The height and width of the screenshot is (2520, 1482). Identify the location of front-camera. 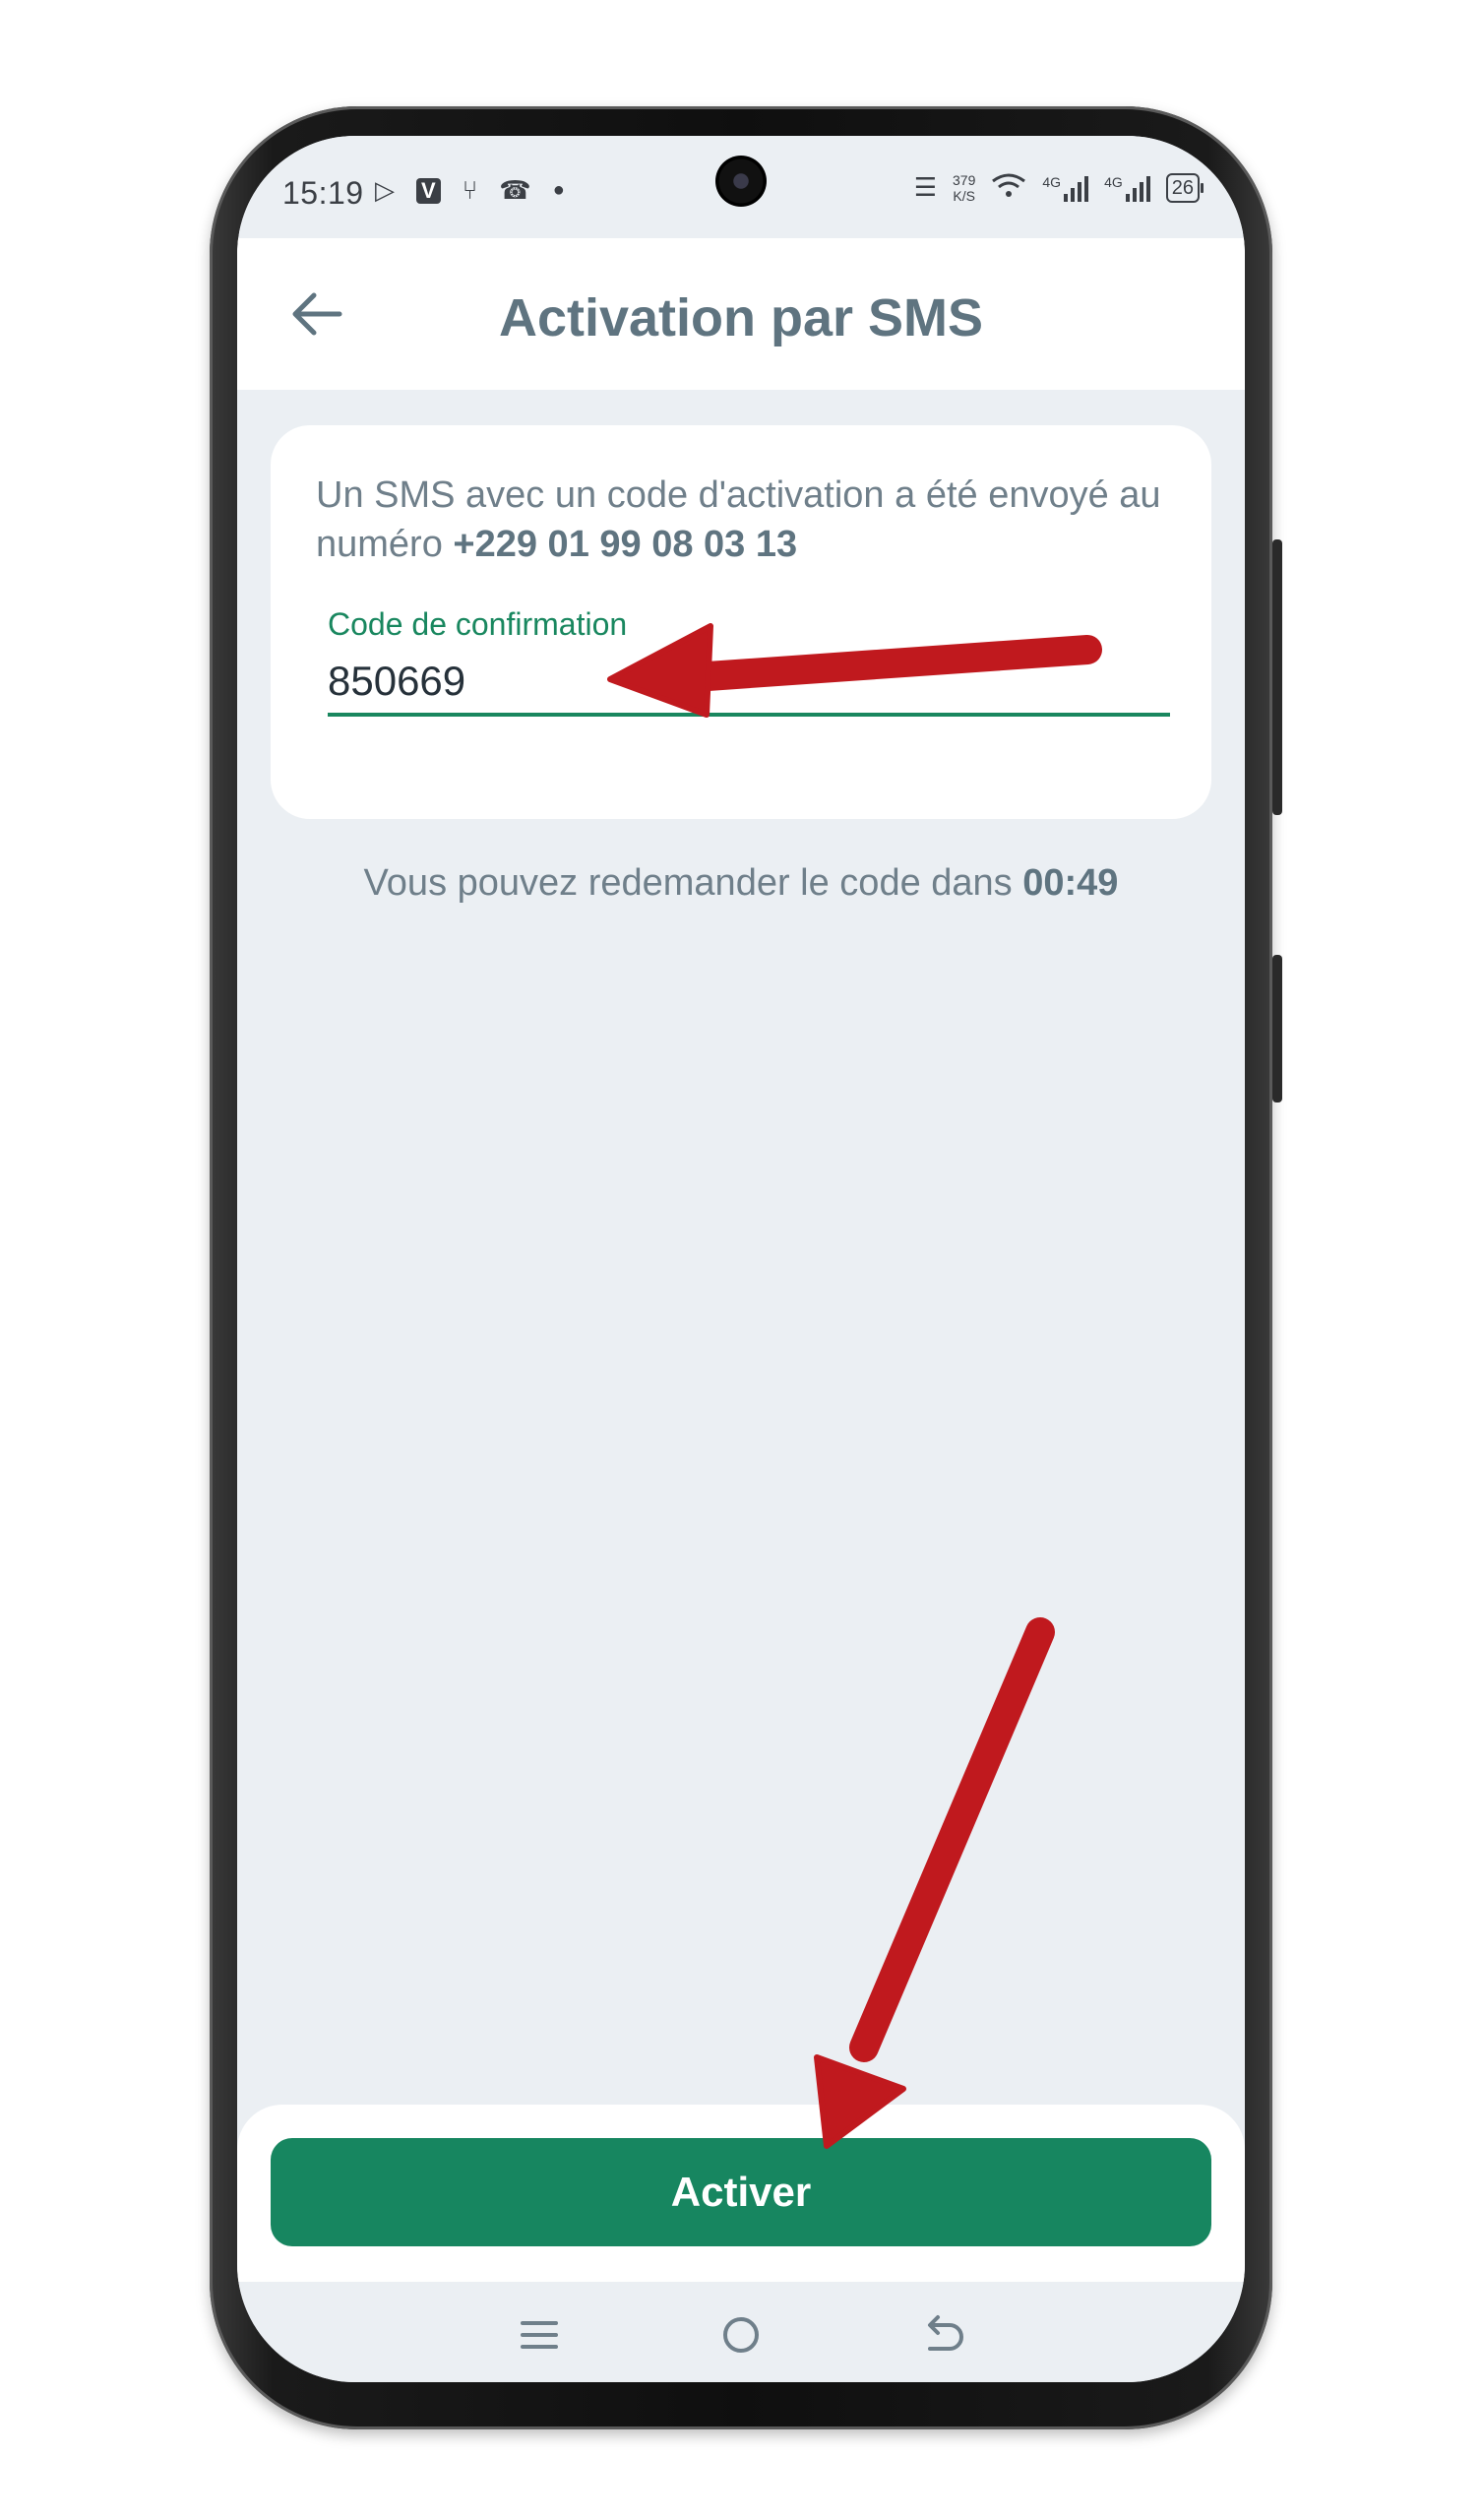
(741, 181).